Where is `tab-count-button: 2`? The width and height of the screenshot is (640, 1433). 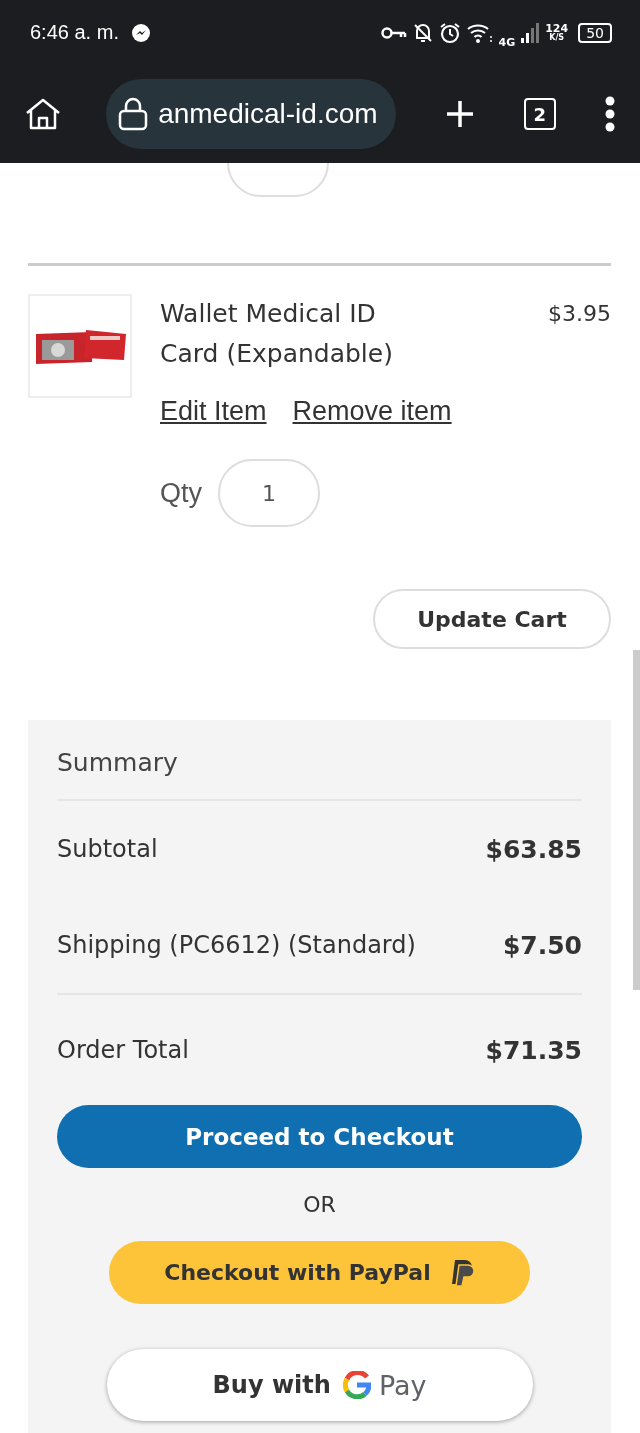 tab-count-button: 2 is located at coordinates (539, 114).